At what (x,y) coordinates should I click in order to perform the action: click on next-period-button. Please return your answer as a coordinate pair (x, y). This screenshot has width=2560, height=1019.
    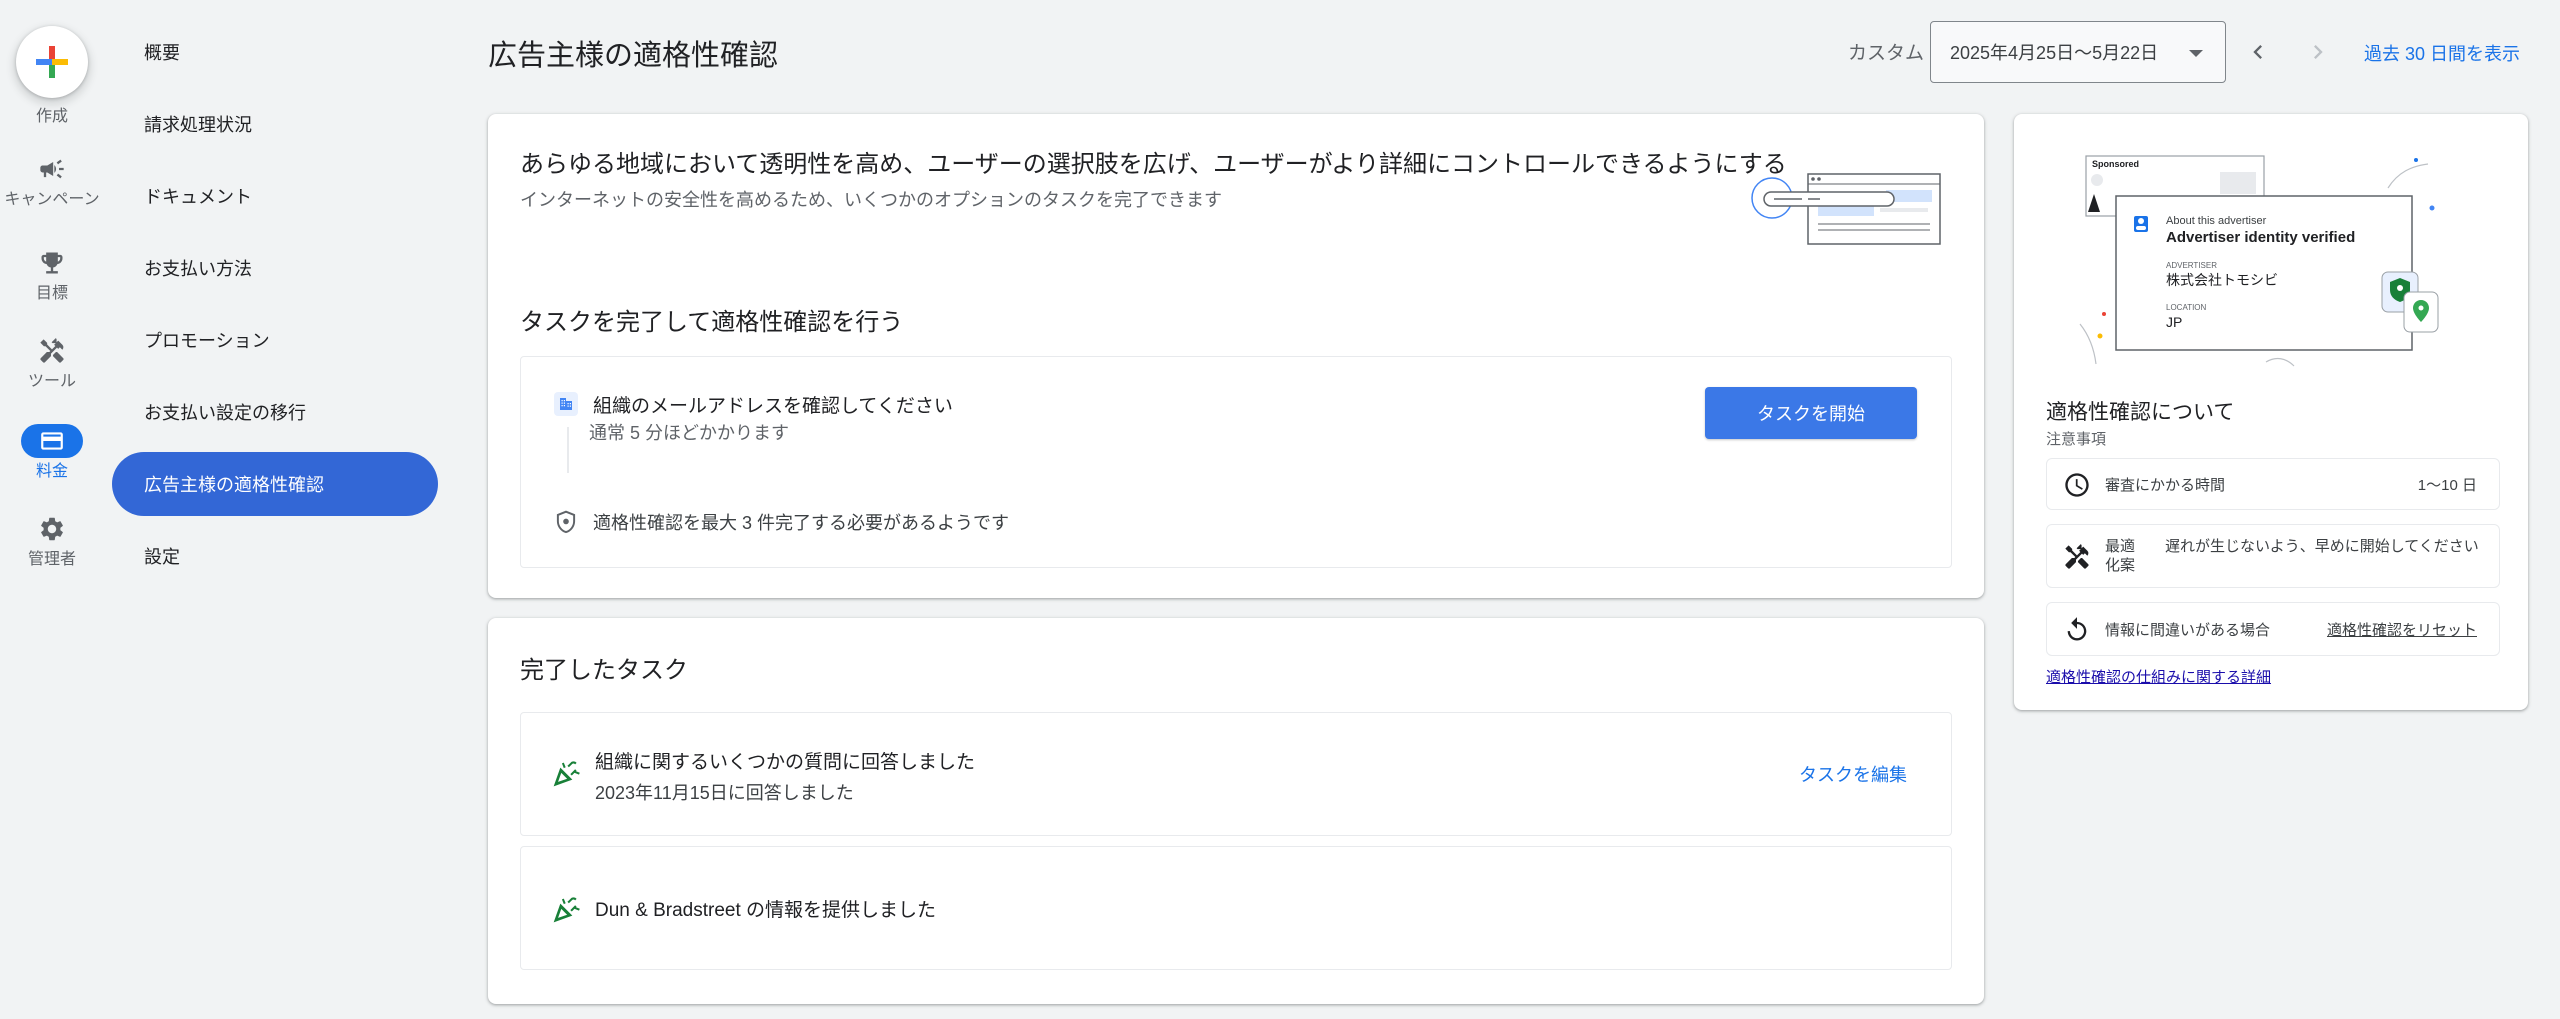
    Looking at the image, I should click on (2318, 52).